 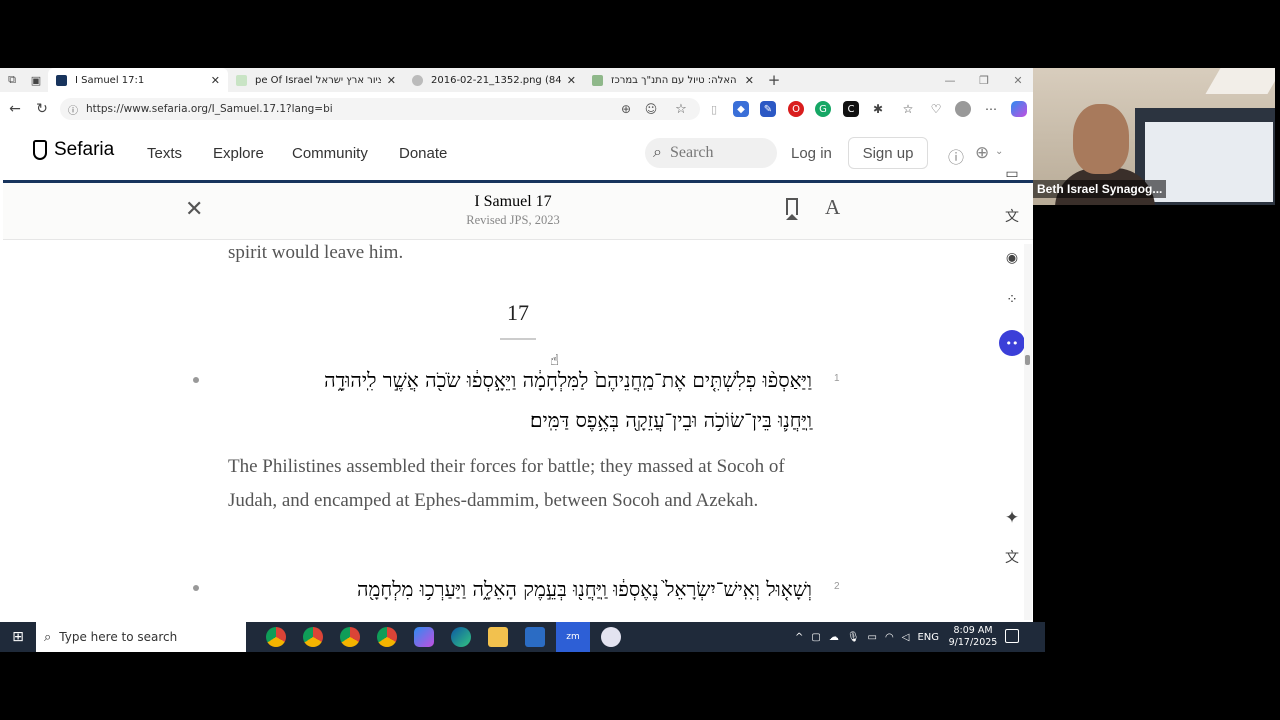 What do you see at coordinates (1012, 174) in the screenshot?
I see `sidebar-book-icon: ▭` at bounding box center [1012, 174].